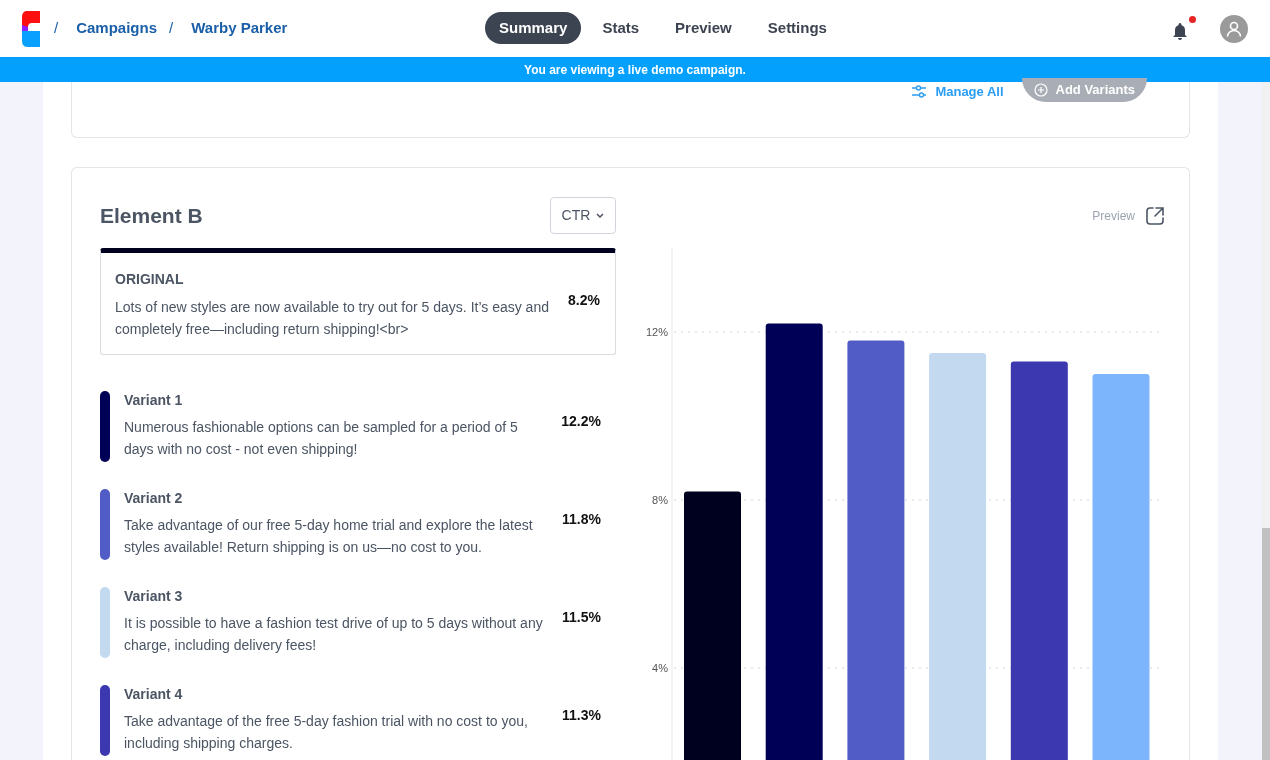 This screenshot has height=760, width=1270. What do you see at coordinates (334, 634) in the screenshot?
I see `variant-text: It is possible to have a fashion test drive of up to 5 days without any charge, including delivery fees!` at bounding box center [334, 634].